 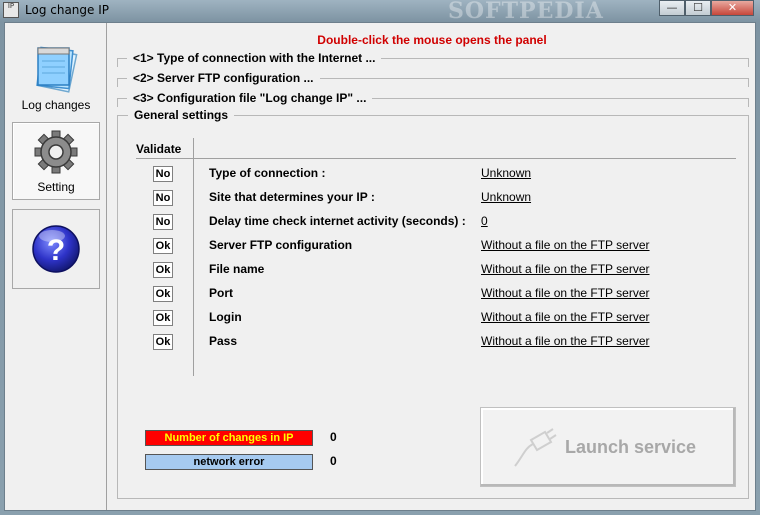 I want to click on watermark: SOFTPEDIA, so click(x=526, y=12).